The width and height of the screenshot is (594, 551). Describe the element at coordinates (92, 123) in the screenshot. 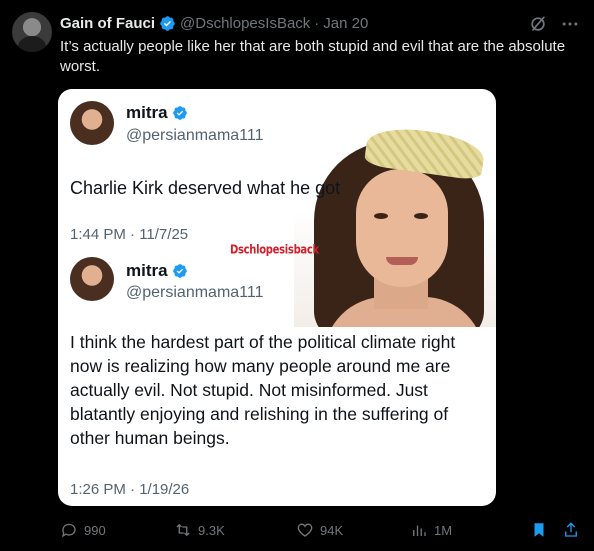

I see `post1-avatar` at that location.